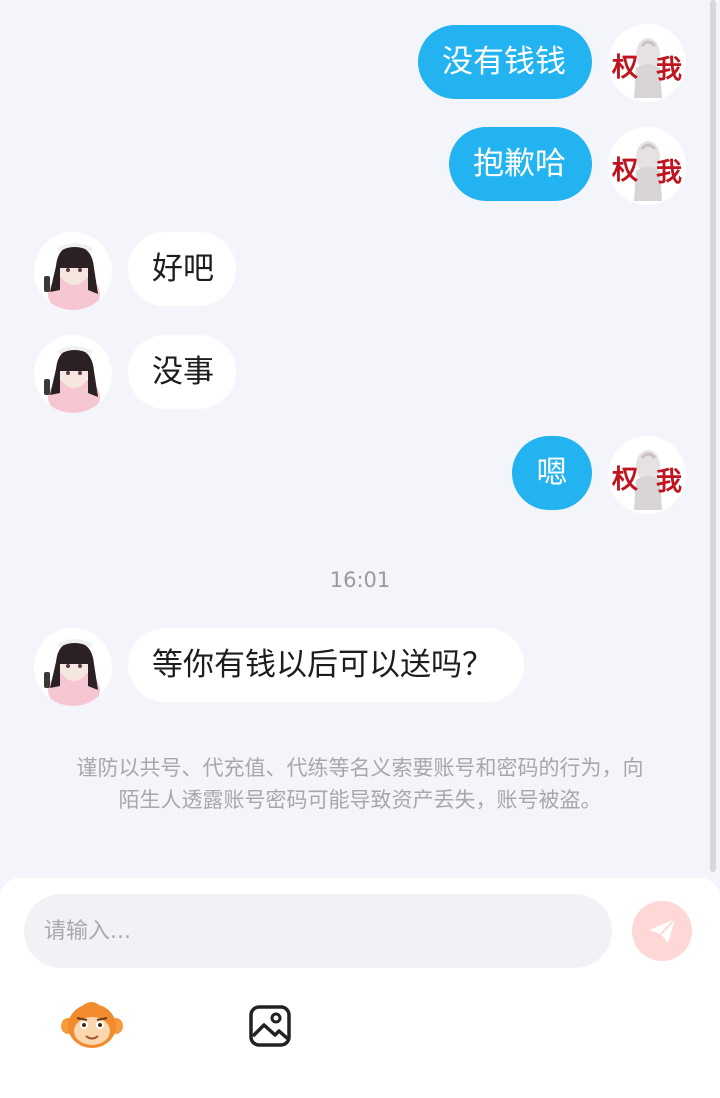  I want to click on scrollbar, so click(713, 436).